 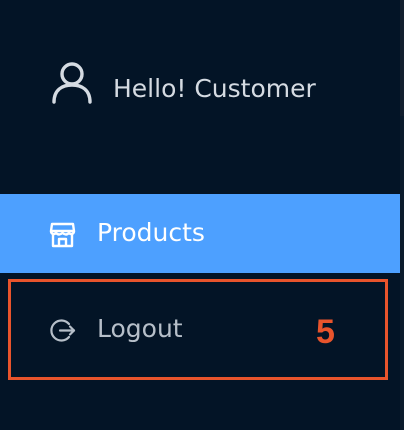 What do you see at coordinates (402, 215) in the screenshot?
I see `sidebar-edge` at bounding box center [402, 215].